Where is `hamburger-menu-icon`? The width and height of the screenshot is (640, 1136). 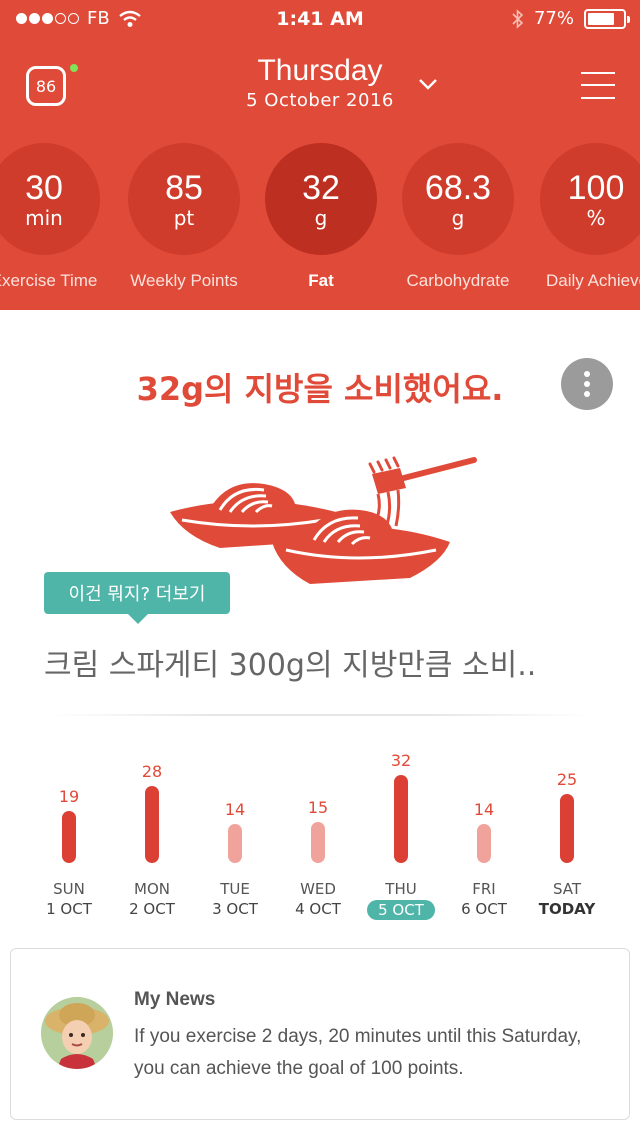
hamburger-menu-icon is located at coordinates (598, 85).